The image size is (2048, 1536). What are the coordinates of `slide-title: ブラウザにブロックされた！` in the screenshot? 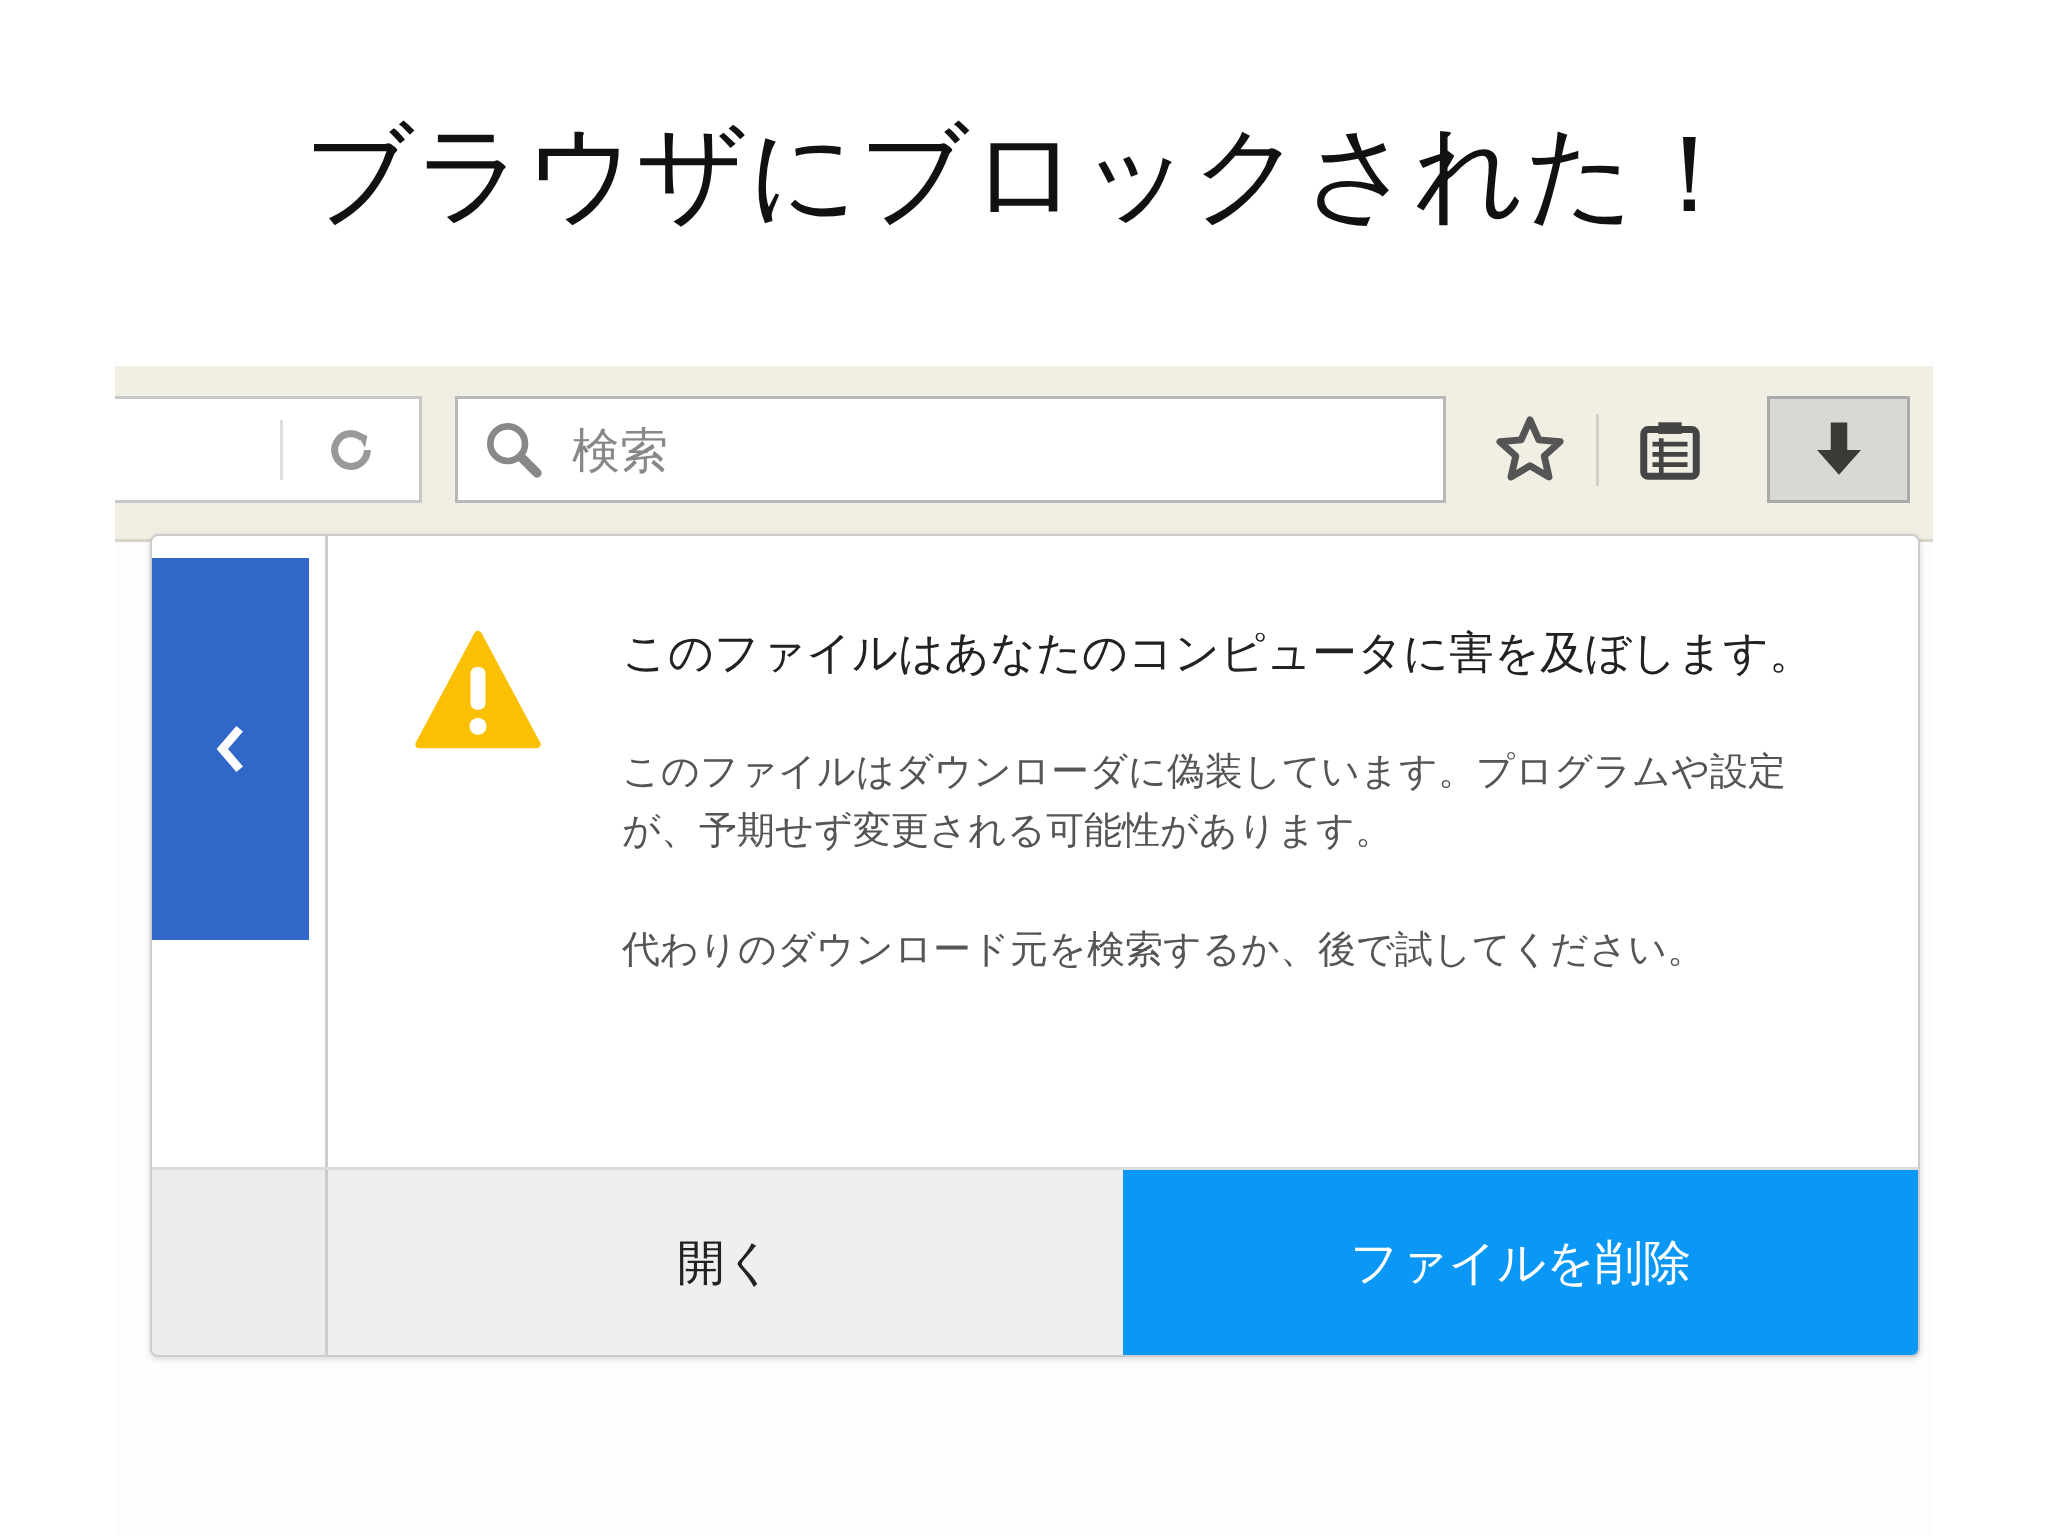 It's located at (1024, 174).